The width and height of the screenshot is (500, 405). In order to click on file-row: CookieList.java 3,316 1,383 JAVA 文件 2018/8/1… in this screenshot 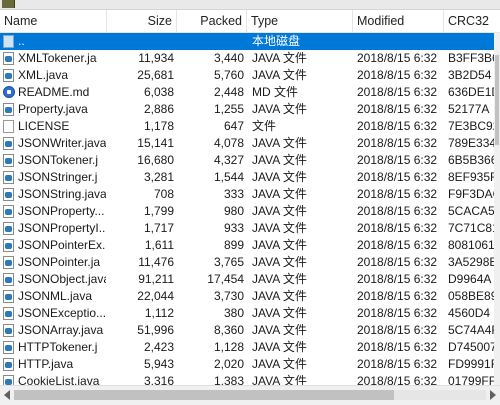, I will do `click(247, 379)`.